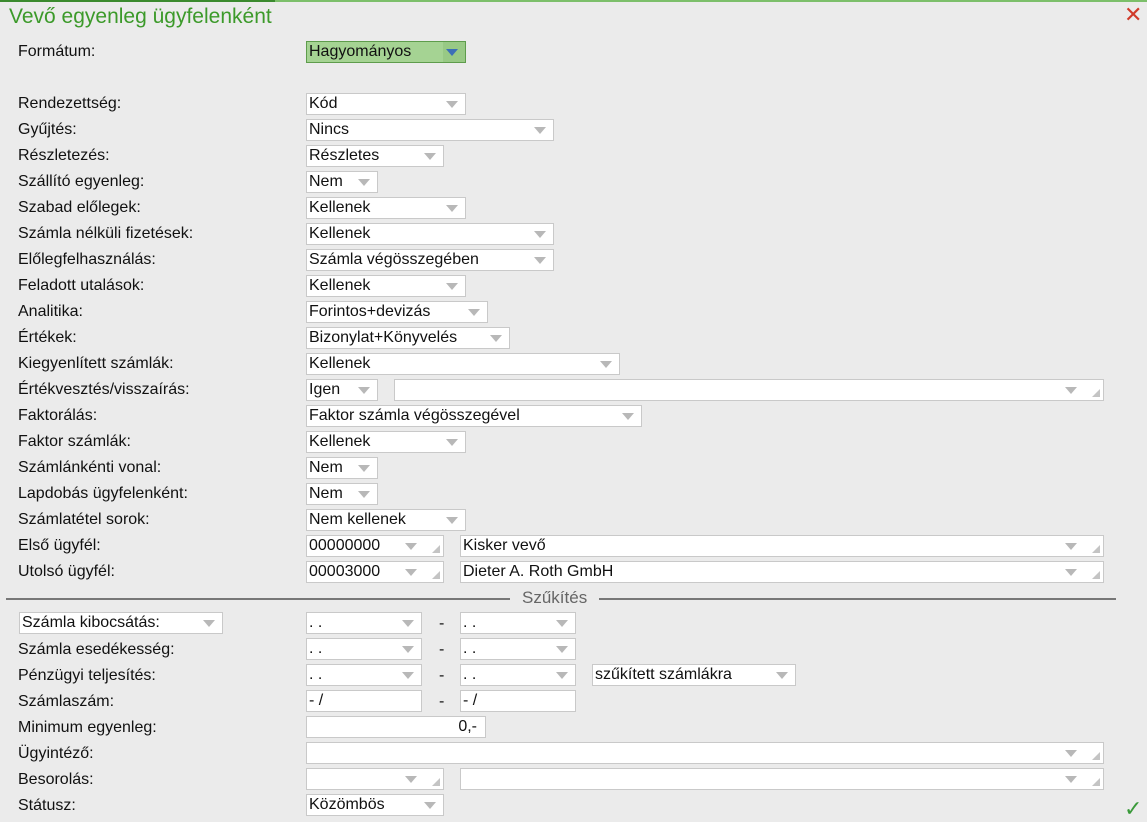 The height and width of the screenshot is (822, 1147). What do you see at coordinates (364, 623) in the screenshot?
I see `invoice-issue-from: . .` at bounding box center [364, 623].